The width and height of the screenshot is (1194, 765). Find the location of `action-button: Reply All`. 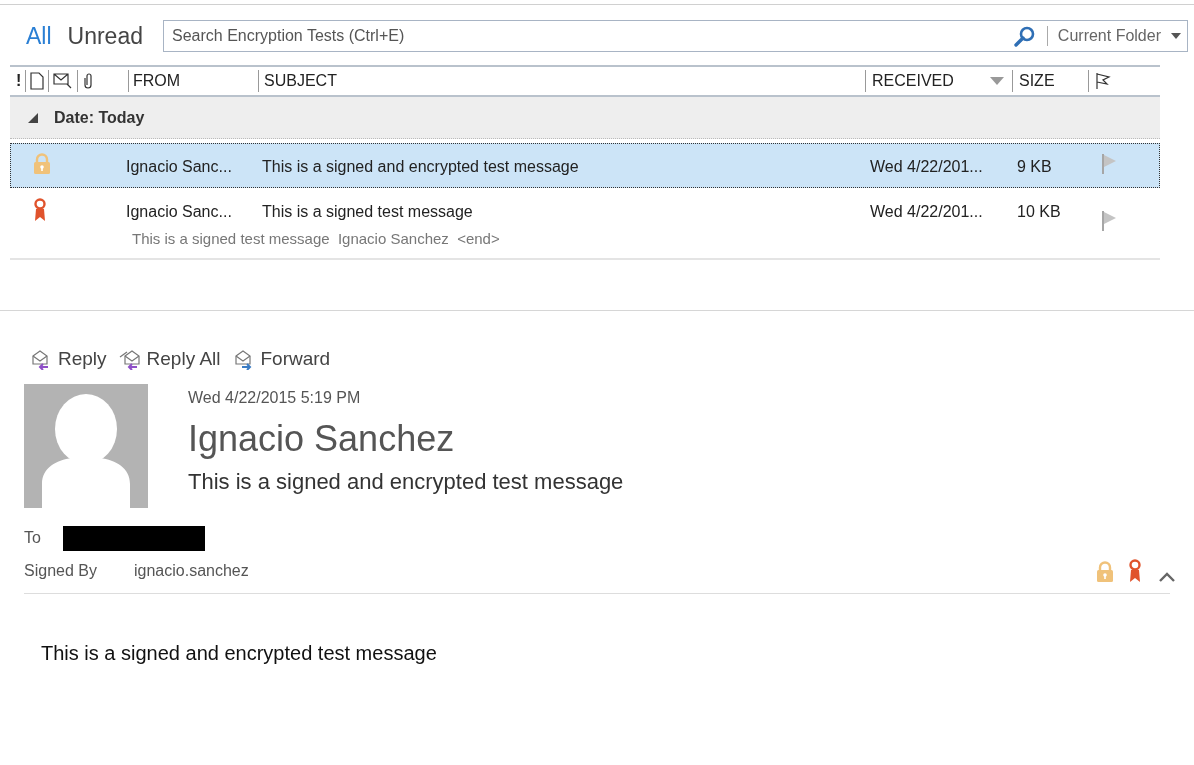

action-button: Reply All is located at coordinates (169, 359).